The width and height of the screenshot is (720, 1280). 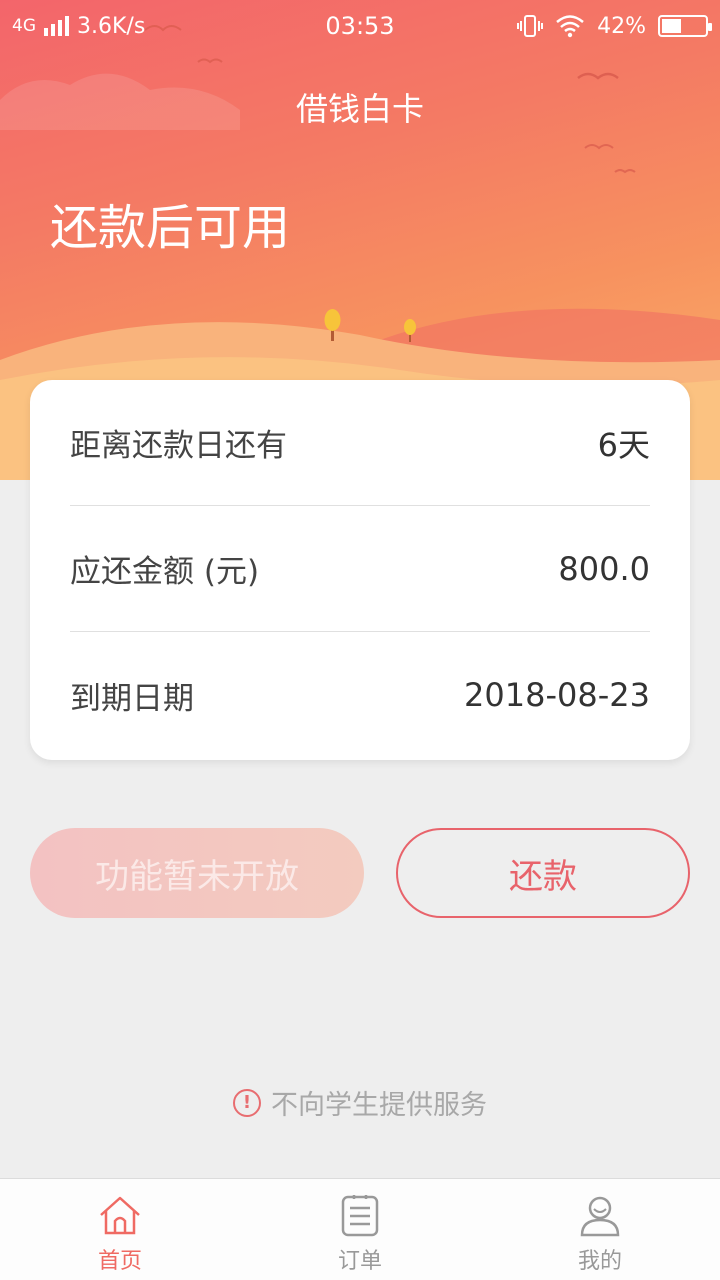 What do you see at coordinates (359, 109) in the screenshot?
I see `app-title: 借钱白卡` at bounding box center [359, 109].